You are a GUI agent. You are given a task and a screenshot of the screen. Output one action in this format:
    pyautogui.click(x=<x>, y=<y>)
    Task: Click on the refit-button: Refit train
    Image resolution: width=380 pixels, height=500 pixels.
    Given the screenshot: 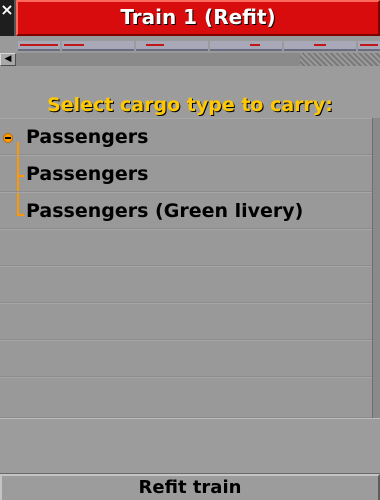 What is the action you would take?
    pyautogui.click(x=190, y=487)
    